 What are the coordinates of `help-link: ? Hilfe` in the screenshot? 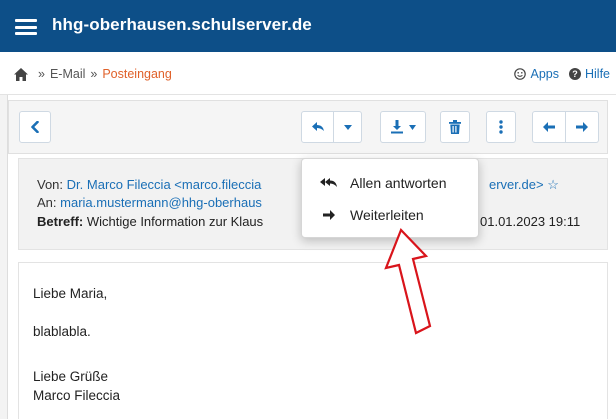 It's located at (589, 74).